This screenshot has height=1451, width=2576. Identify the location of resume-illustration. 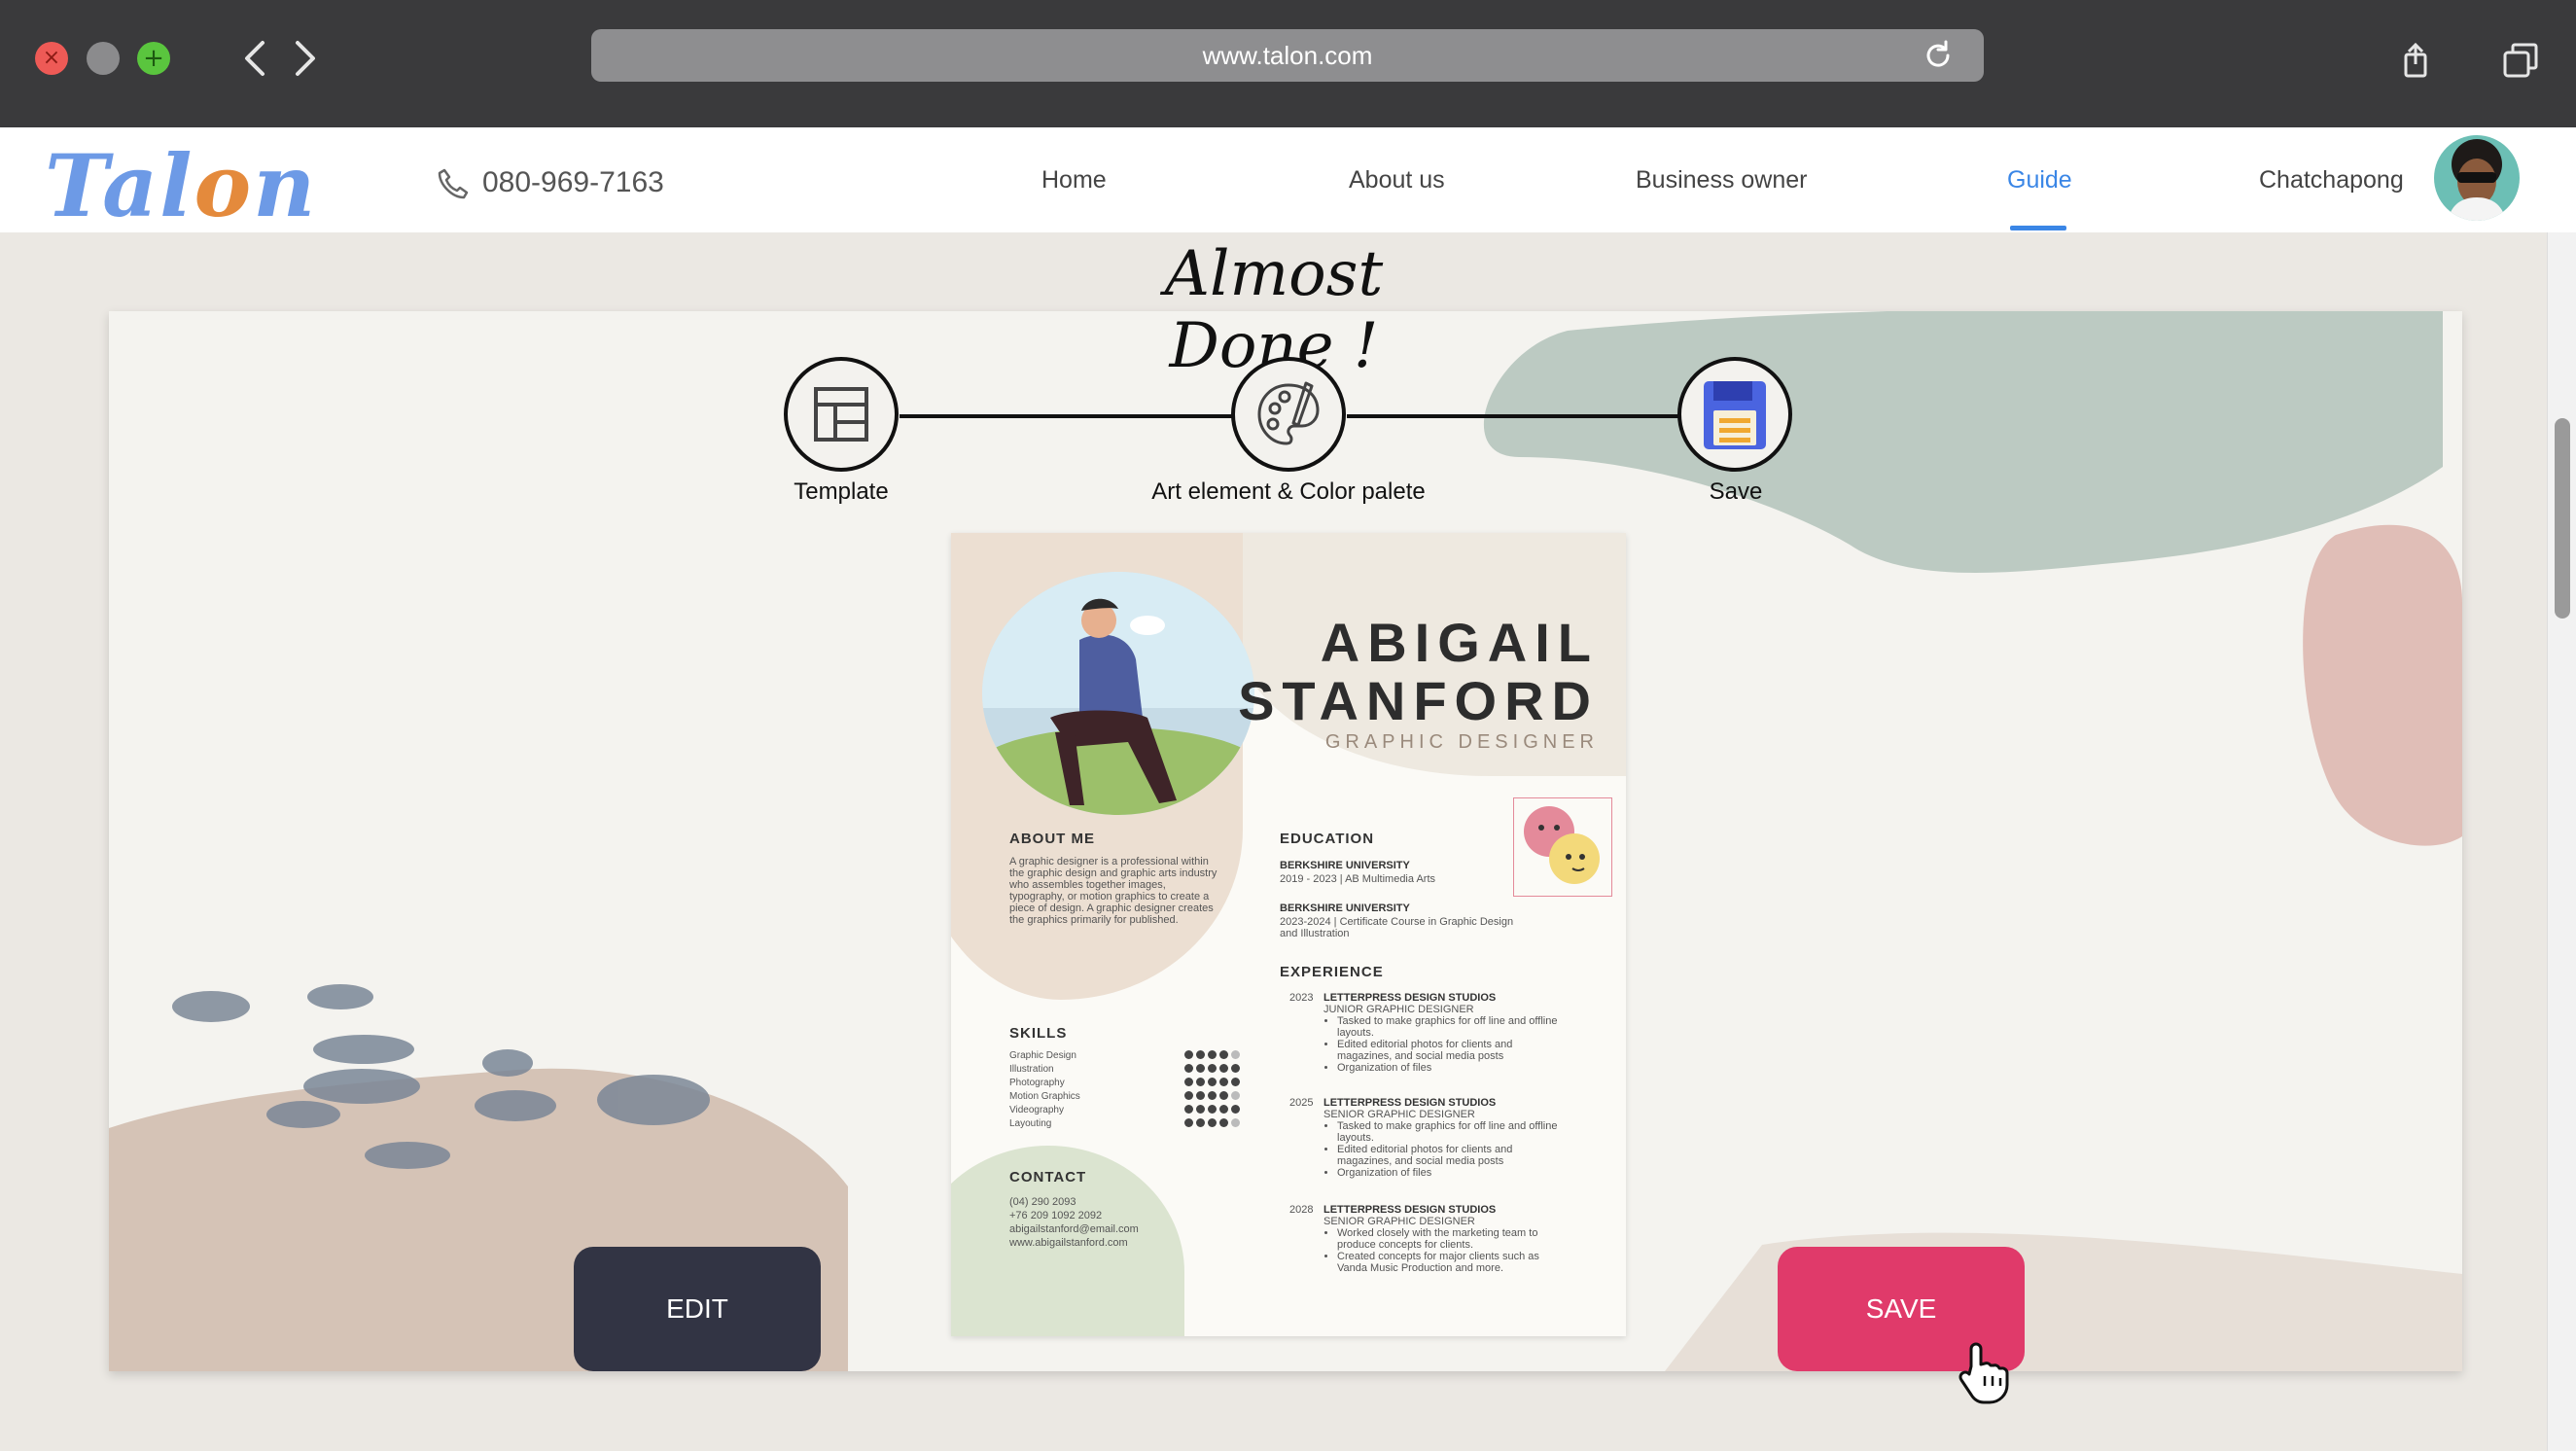
(1118, 693).